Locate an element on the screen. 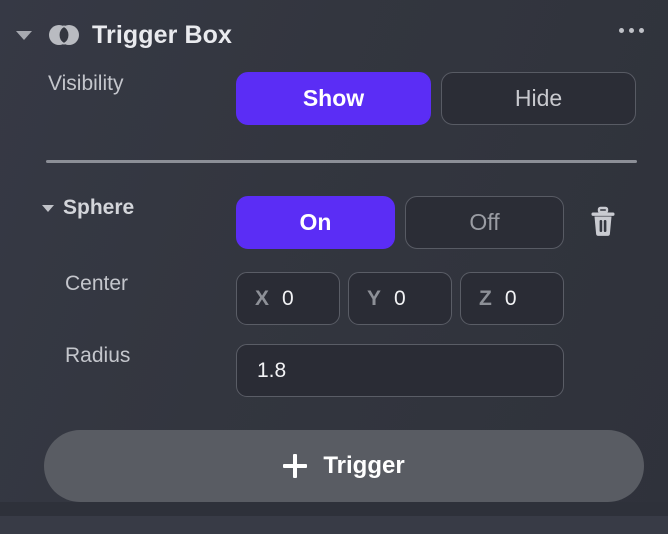  visibility-show-label: Show is located at coordinates (333, 98).